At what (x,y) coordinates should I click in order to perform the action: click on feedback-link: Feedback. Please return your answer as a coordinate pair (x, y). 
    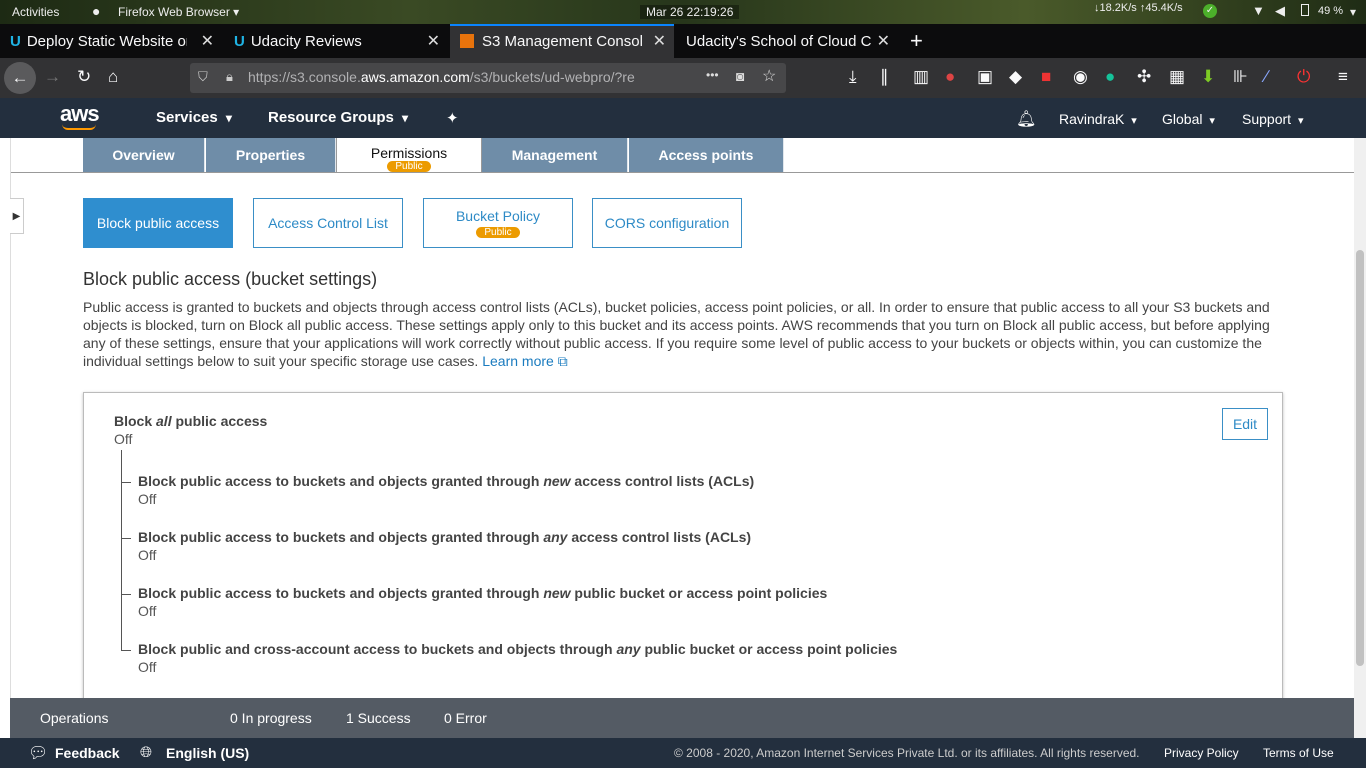
    Looking at the image, I should click on (87, 753).